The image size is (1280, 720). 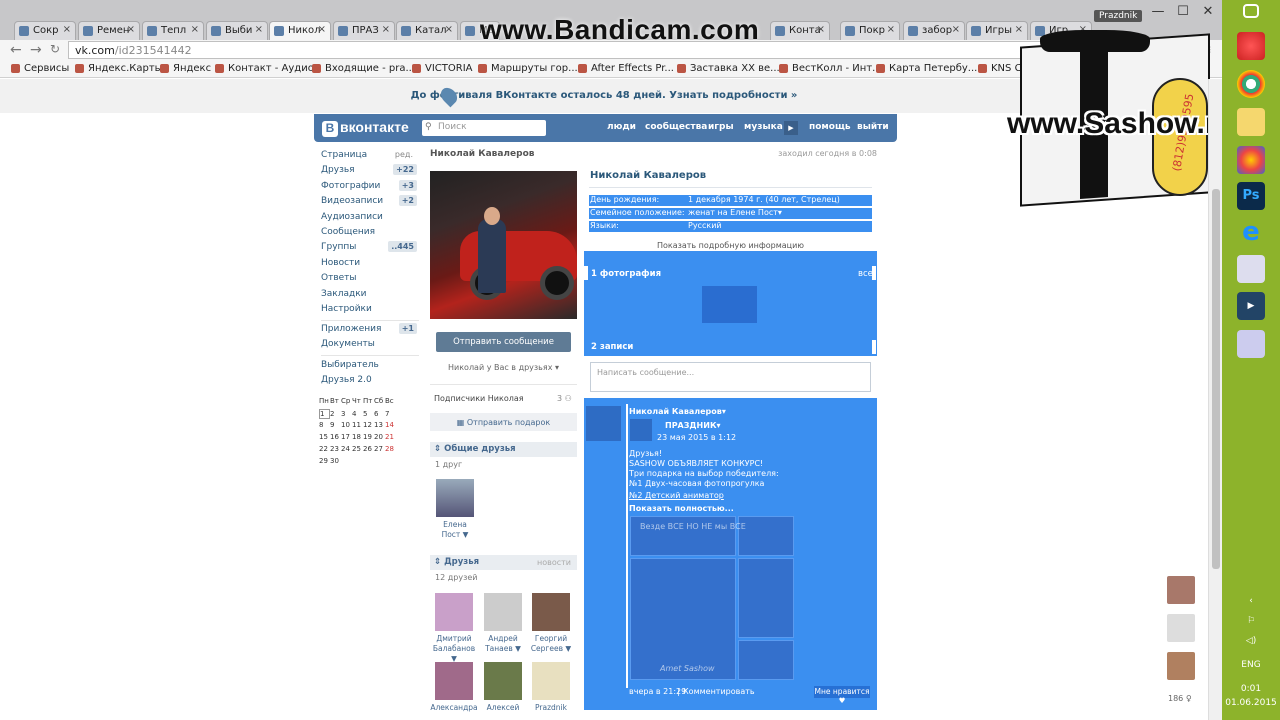 What do you see at coordinates (1251, 46) in the screenshot?
I see `paint-icon` at bounding box center [1251, 46].